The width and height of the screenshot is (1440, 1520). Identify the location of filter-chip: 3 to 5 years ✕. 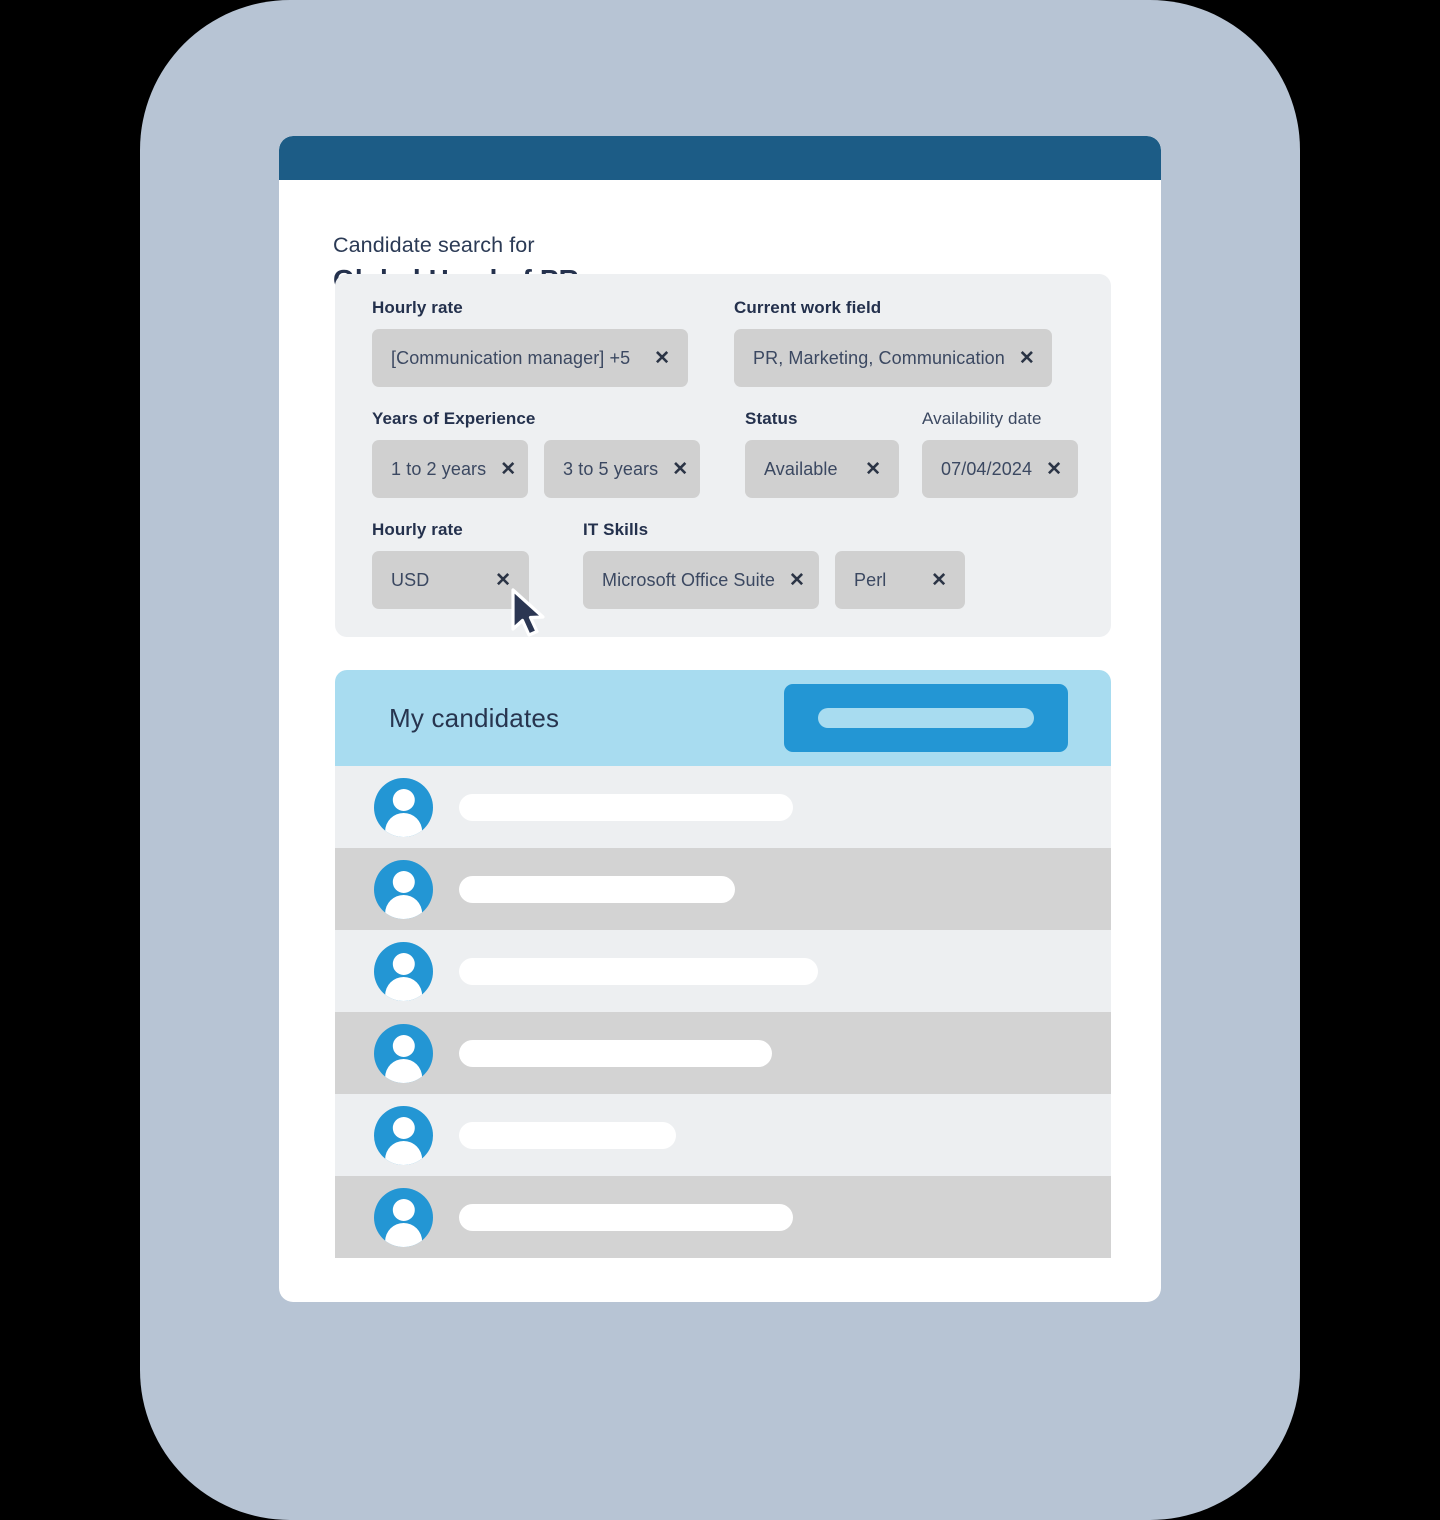
(622, 469).